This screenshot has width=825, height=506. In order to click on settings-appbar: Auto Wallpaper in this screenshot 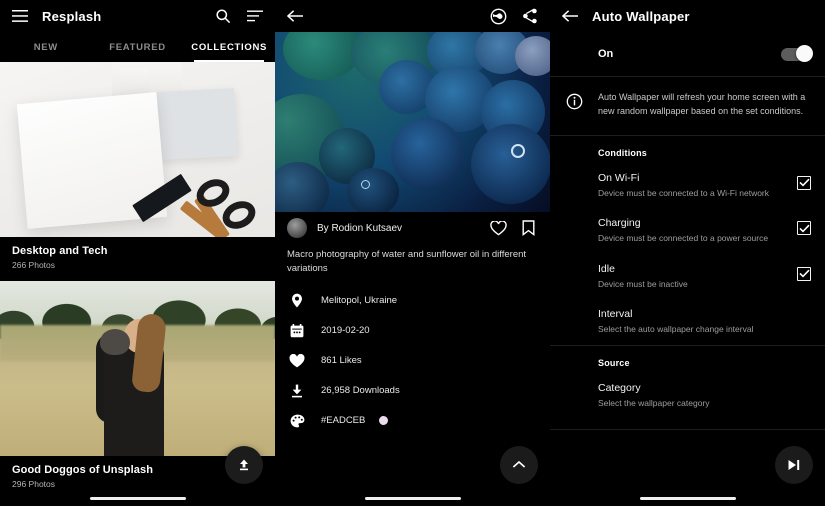, I will do `click(687, 16)`.